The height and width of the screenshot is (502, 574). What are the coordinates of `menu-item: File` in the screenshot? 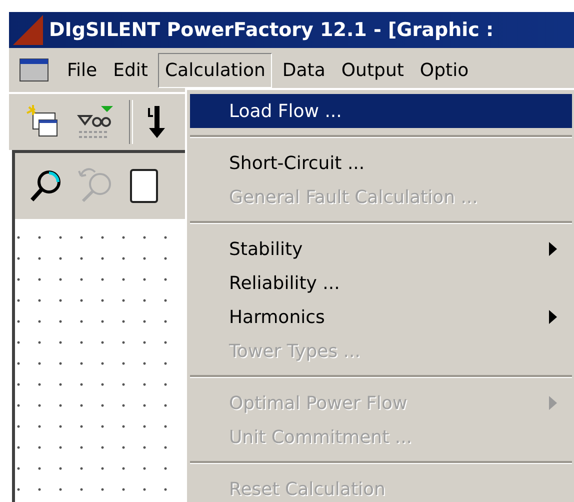 It's located at (82, 70).